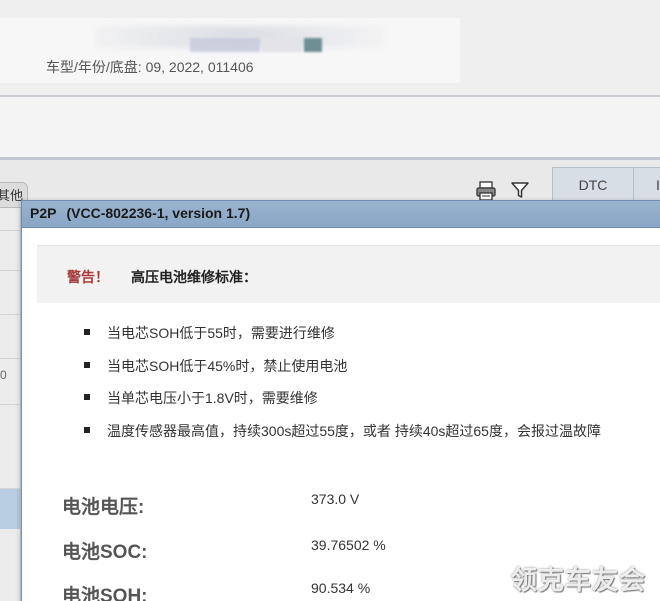 Image resolution: width=660 pixels, height=601 pixels. I want to click on filter-icon, so click(521, 191).